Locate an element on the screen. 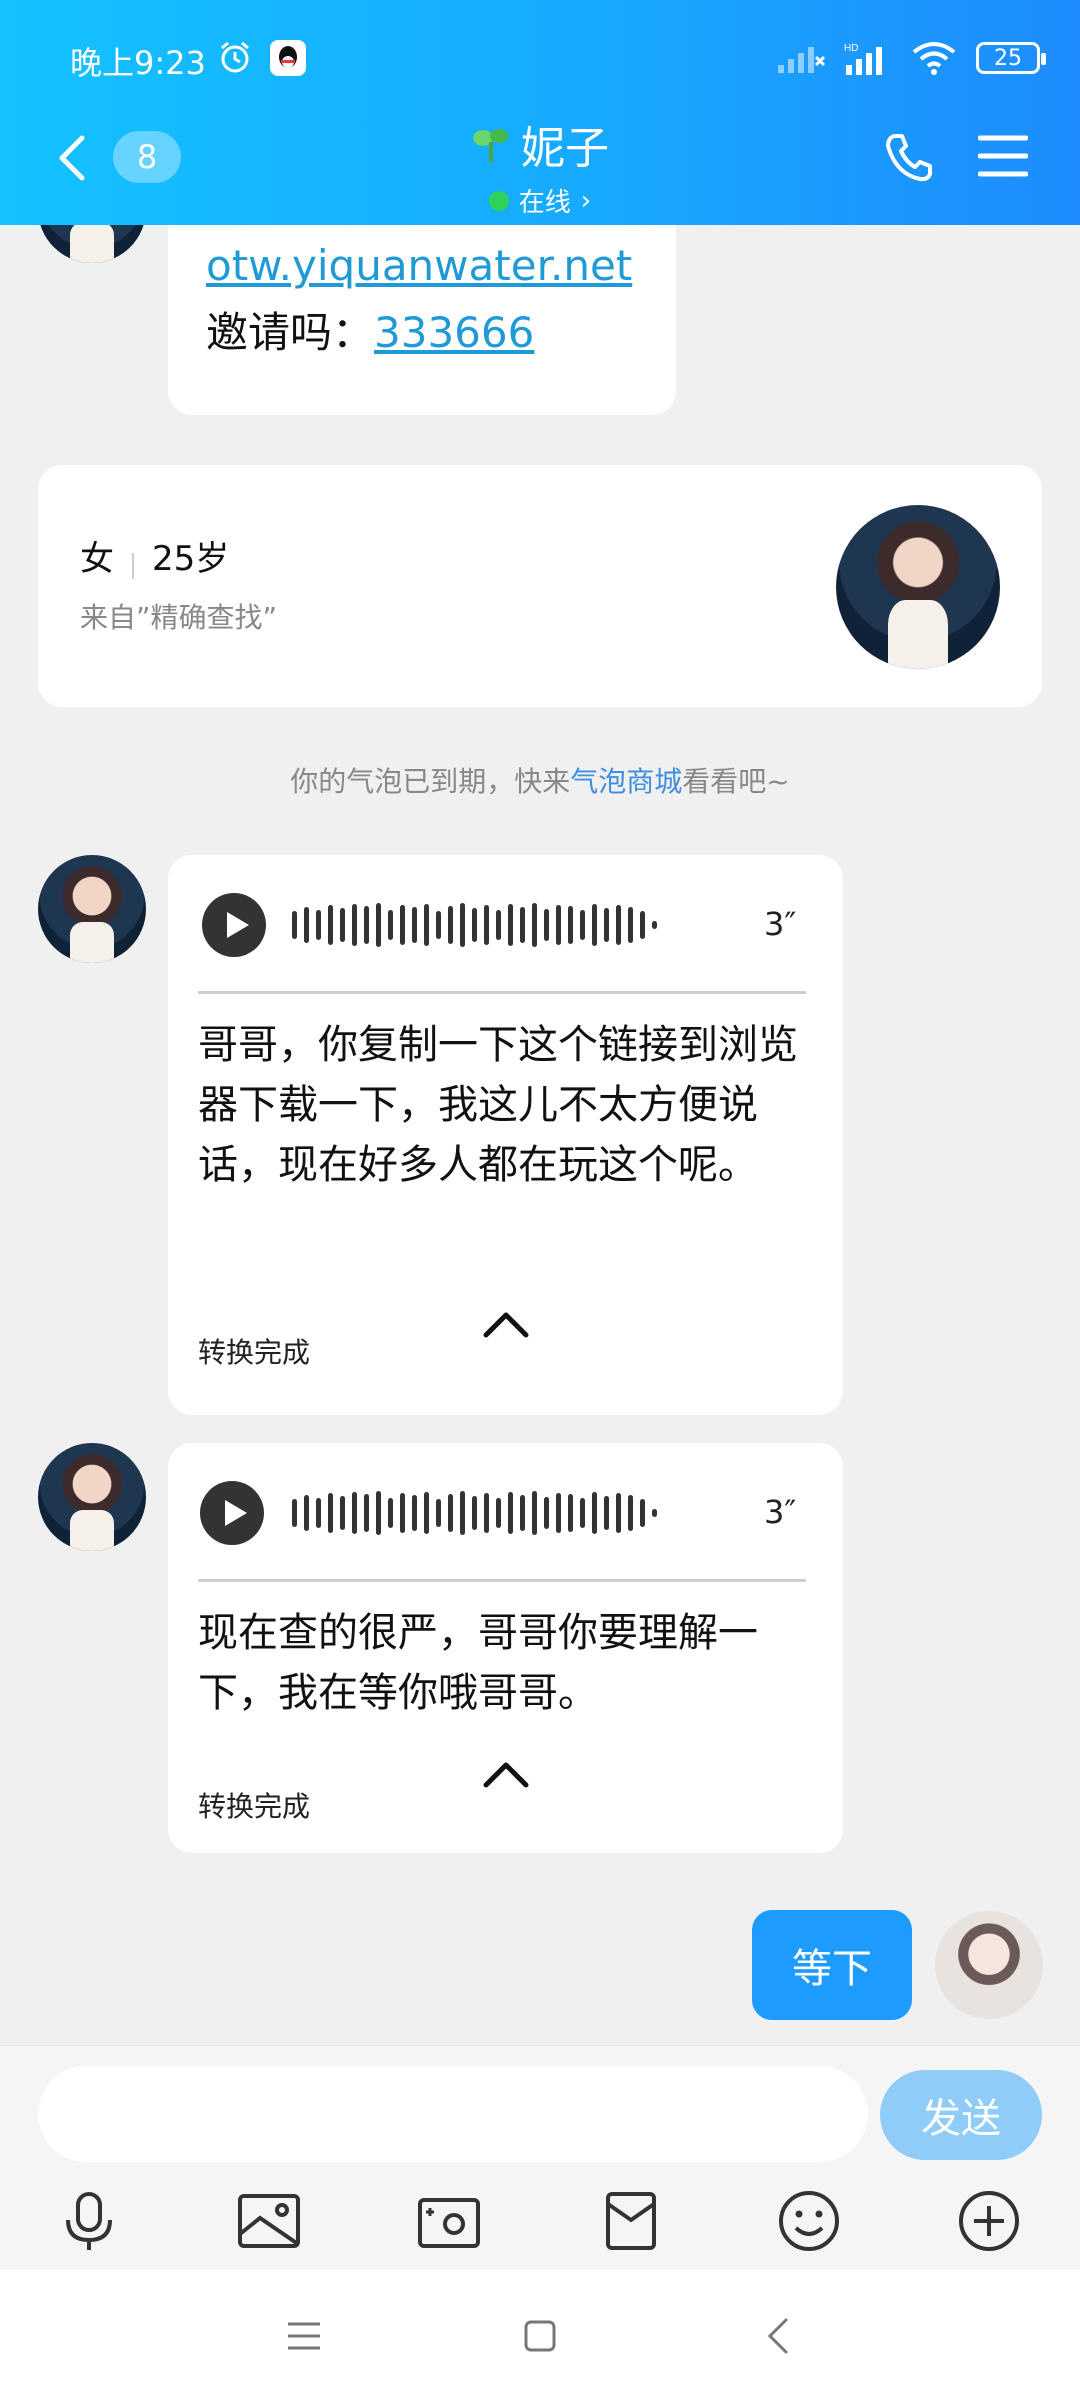  image-icon is located at coordinates (269, 2221).